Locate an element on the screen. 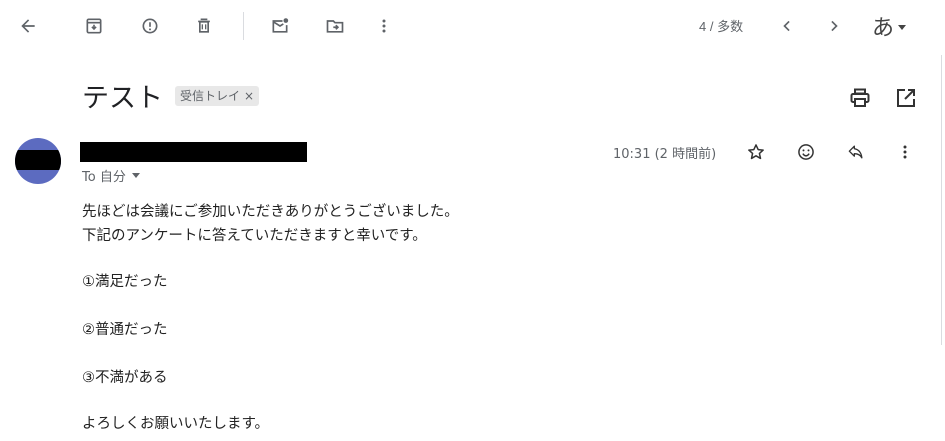 The image size is (945, 441). body-line: 下記のアンケートに答えていただきますと幸いです。 is located at coordinates (254, 236).